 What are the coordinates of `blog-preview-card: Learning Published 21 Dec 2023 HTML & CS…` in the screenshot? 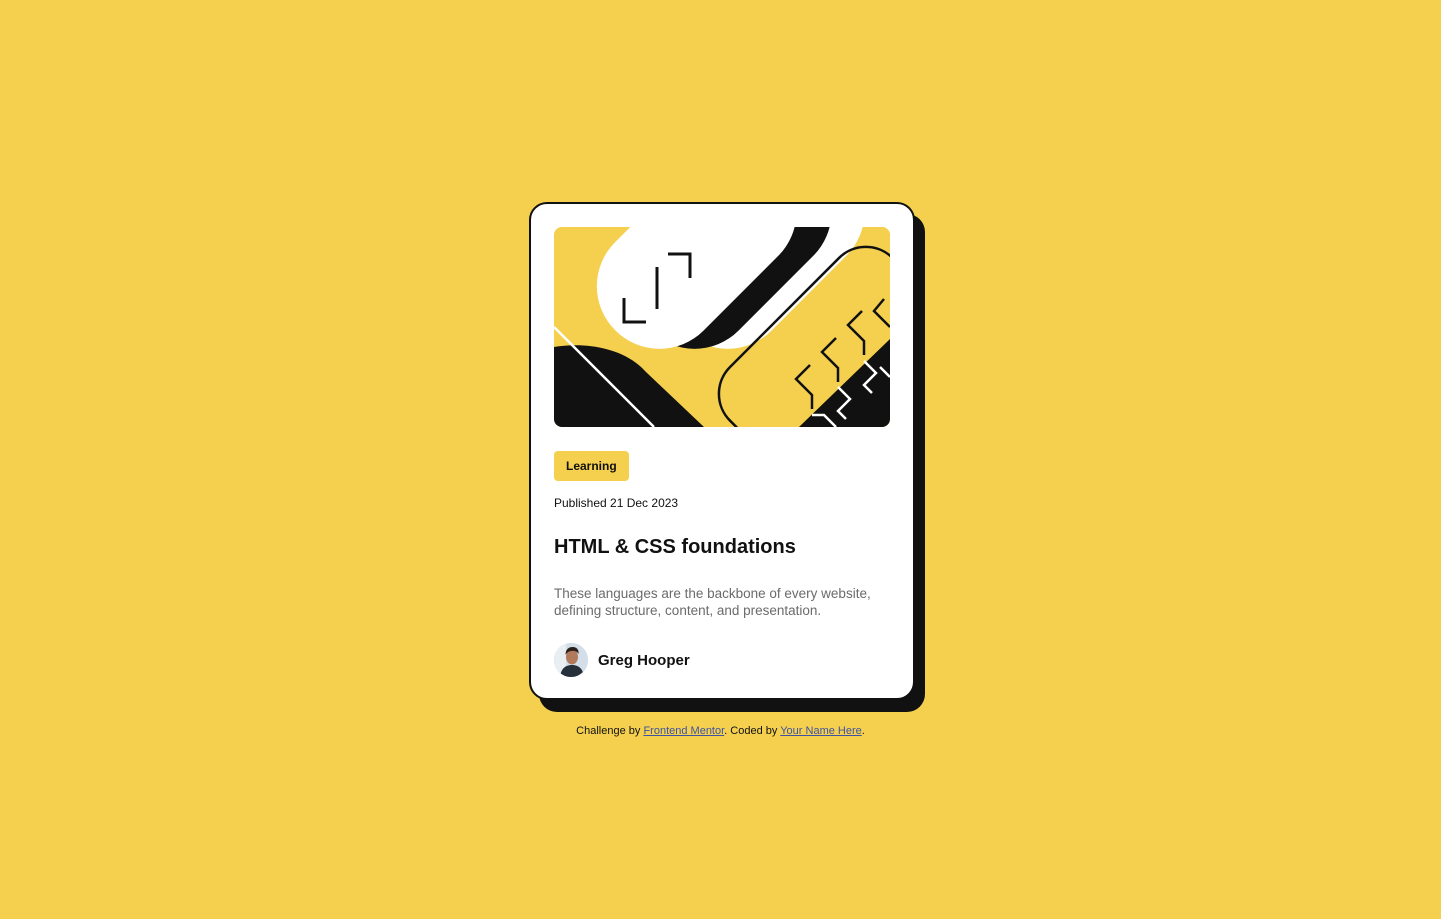 It's located at (722, 451).